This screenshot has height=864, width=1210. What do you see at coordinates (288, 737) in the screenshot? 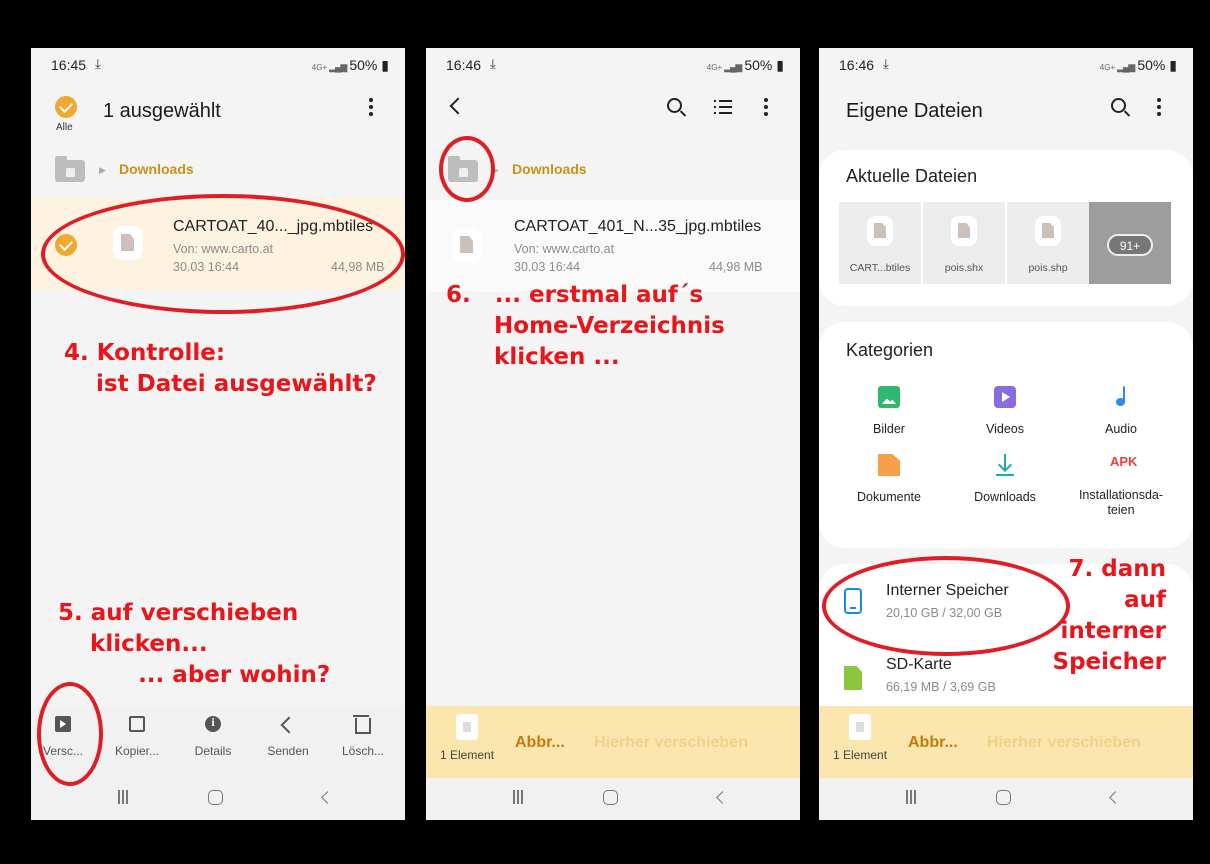
I see `share-button: Senden` at bounding box center [288, 737].